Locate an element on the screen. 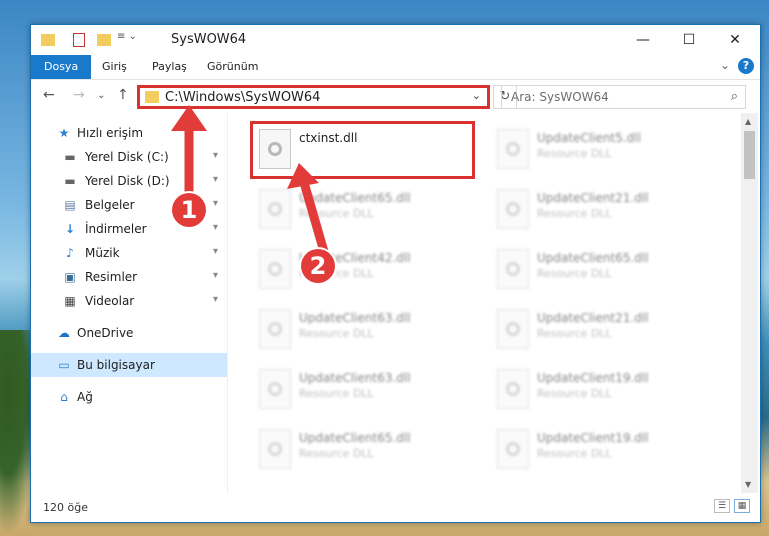 Image resolution: width=769 pixels, height=536 pixels. sidebar-item-label: Videolar is located at coordinates (110, 301).